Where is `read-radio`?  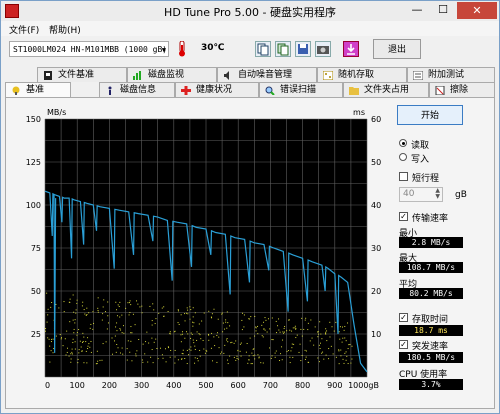 read-radio is located at coordinates (403, 143).